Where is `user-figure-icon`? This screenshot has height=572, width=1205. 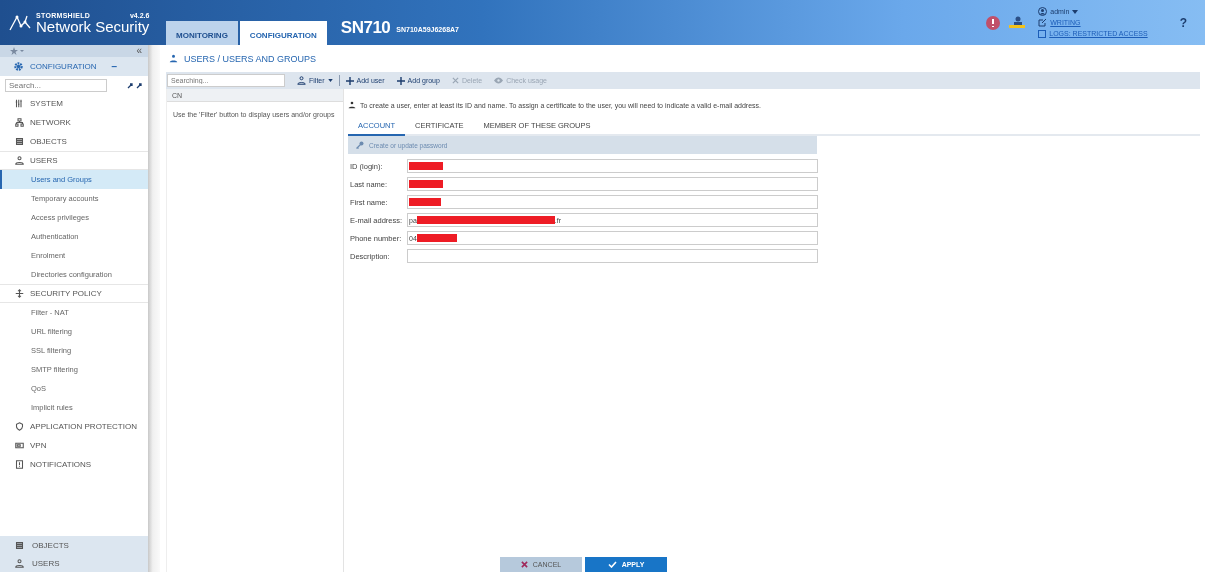 user-figure-icon is located at coordinates (1017, 22).